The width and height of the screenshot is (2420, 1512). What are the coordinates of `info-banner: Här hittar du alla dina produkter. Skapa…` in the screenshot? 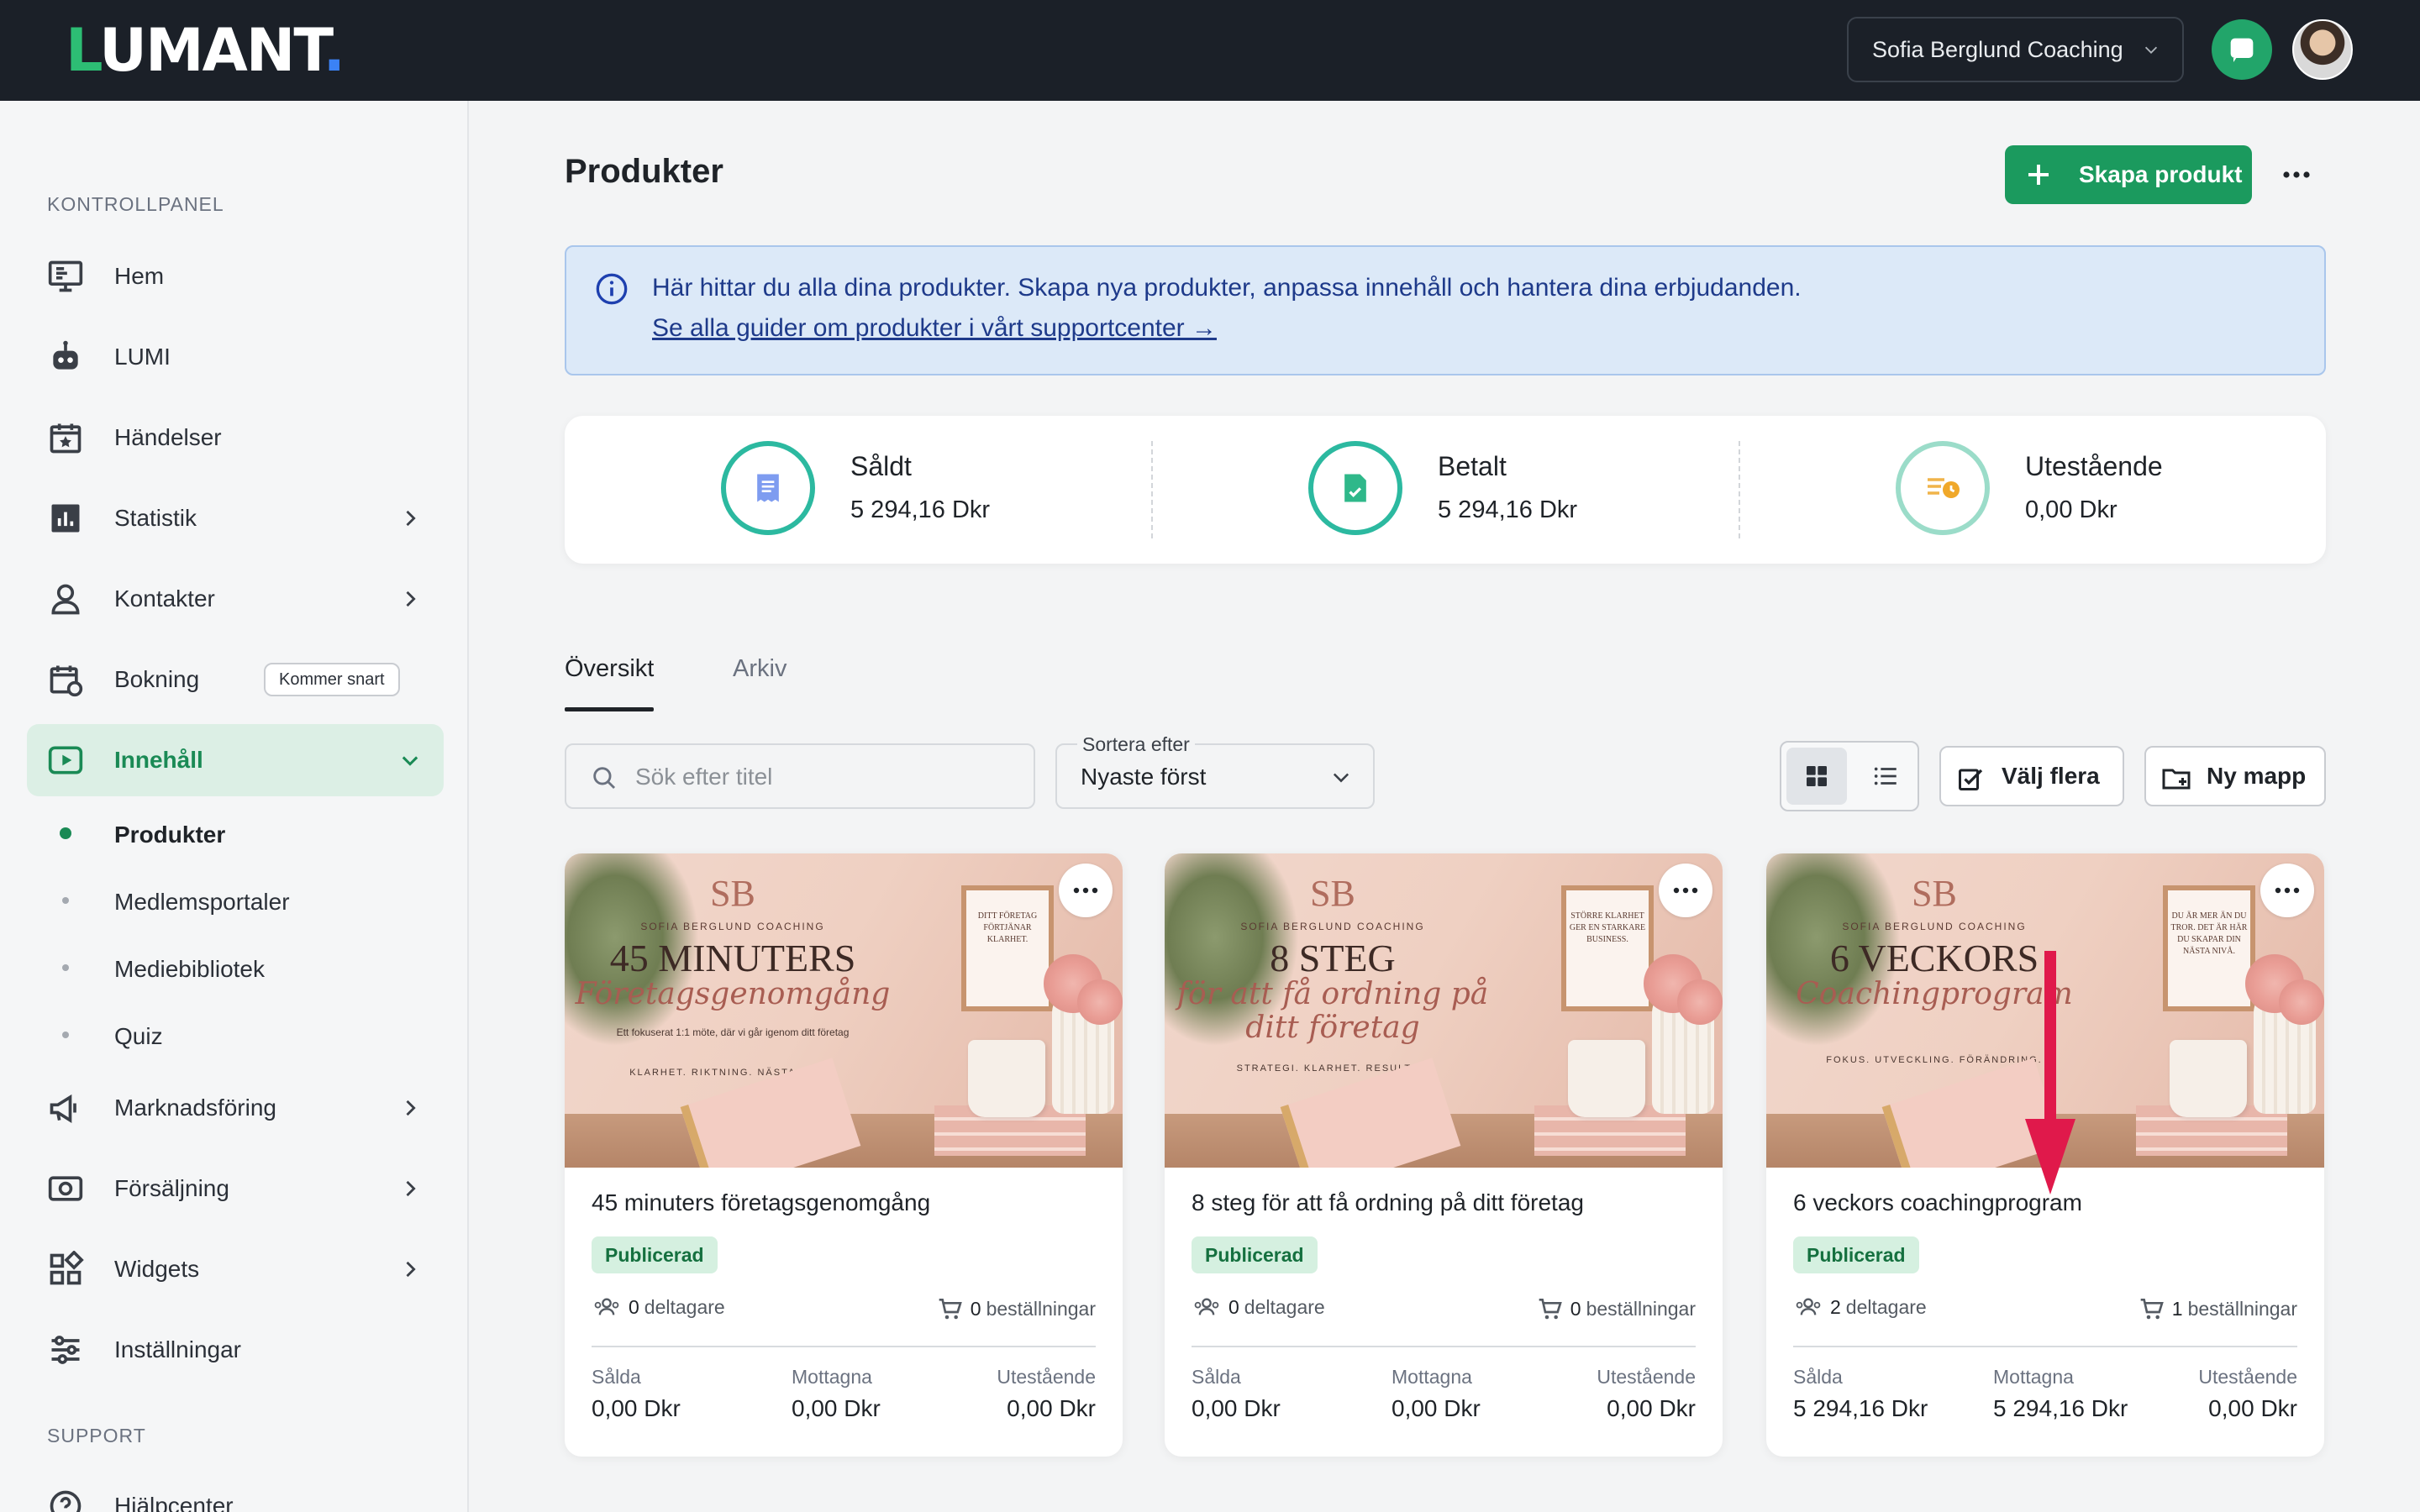 It's located at (1445, 310).